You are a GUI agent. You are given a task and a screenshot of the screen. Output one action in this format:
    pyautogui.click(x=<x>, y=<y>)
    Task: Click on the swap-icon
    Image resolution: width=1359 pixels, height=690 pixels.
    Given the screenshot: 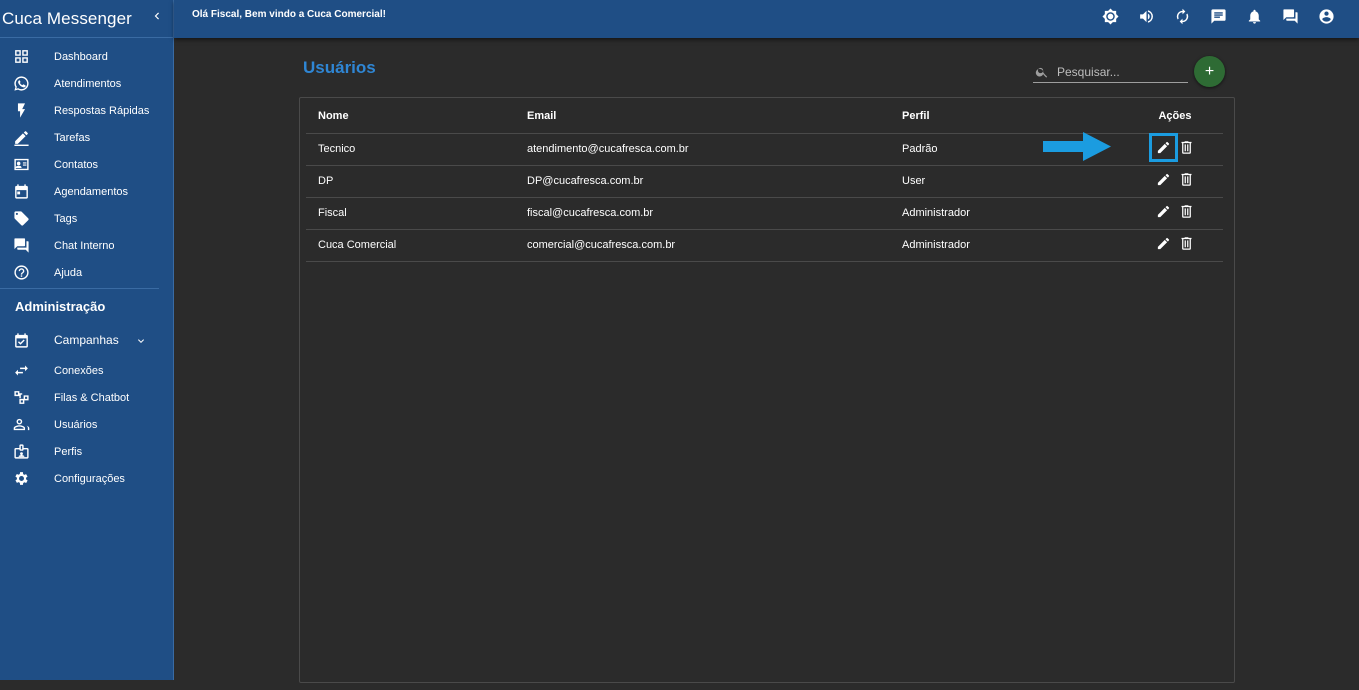 What is the action you would take?
    pyautogui.click(x=21, y=371)
    